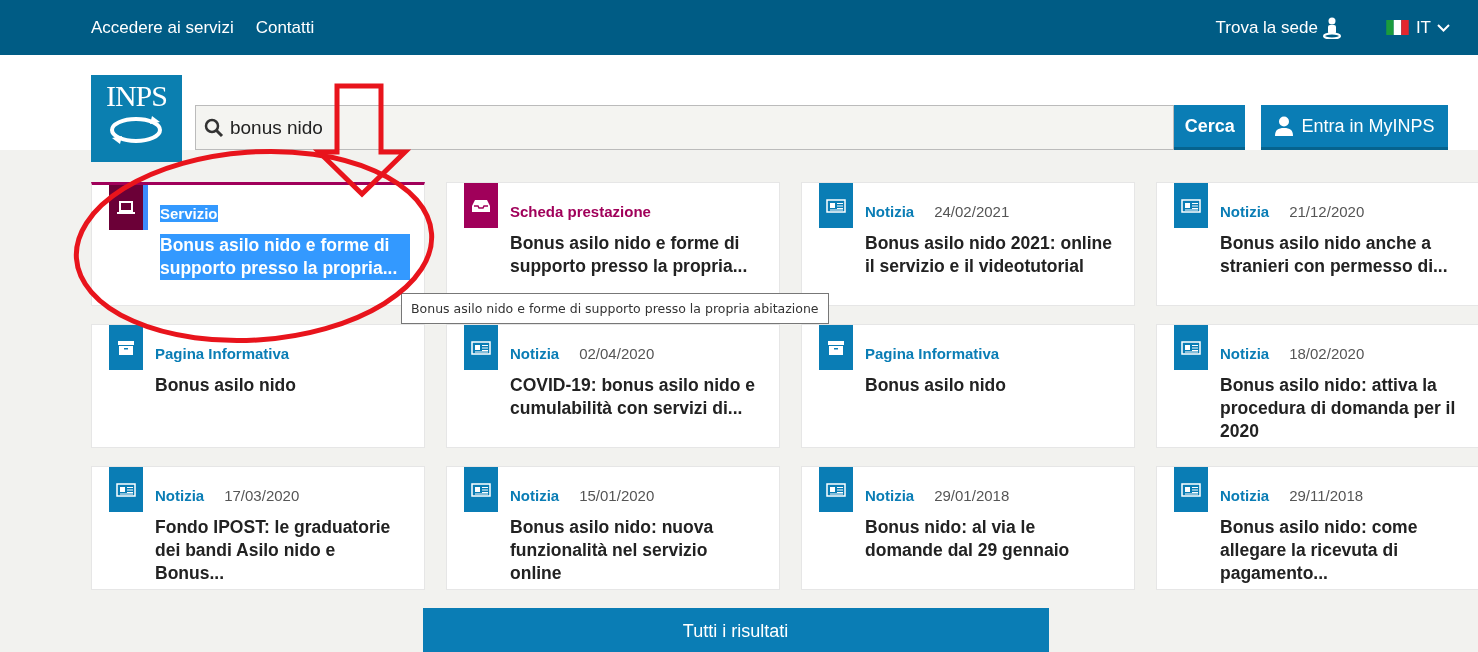 The height and width of the screenshot is (652, 1478). Describe the element at coordinates (1327, 211) in the screenshot. I see `result-date: 21/12/2020` at that location.